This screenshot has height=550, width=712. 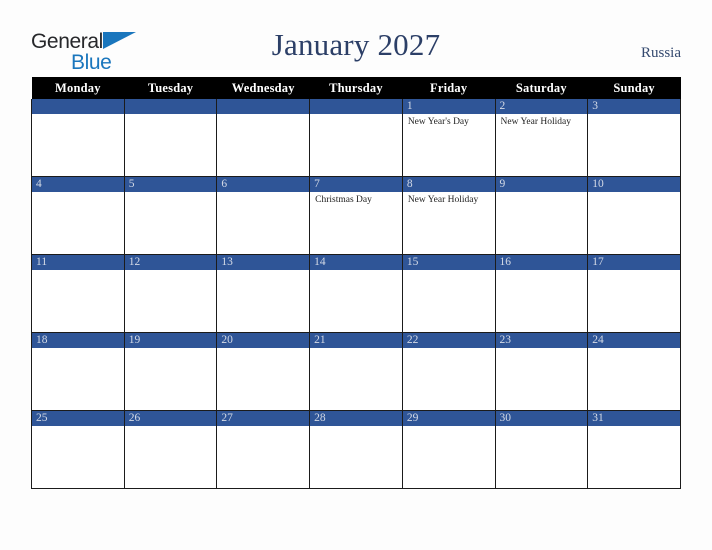 I want to click on weekday-header-friday: Friday, so click(x=449, y=88).